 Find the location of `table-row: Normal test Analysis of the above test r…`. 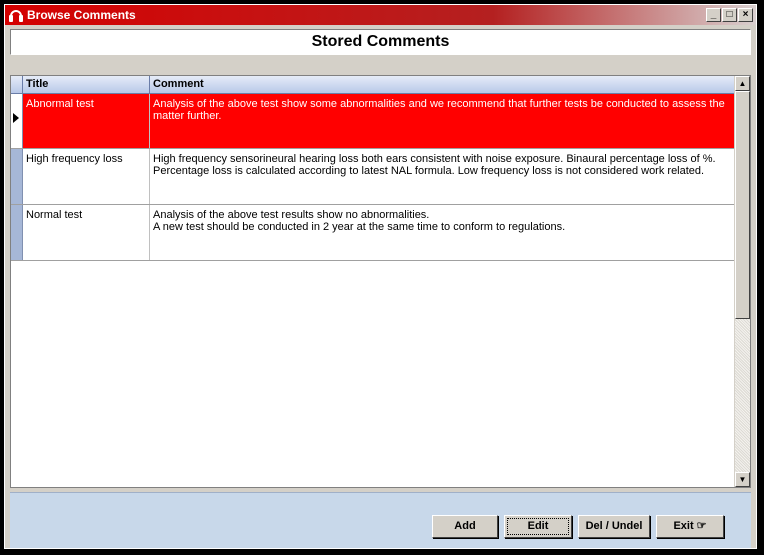

table-row: Normal test Analysis of the above test r… is located at coordinates (373, 233).